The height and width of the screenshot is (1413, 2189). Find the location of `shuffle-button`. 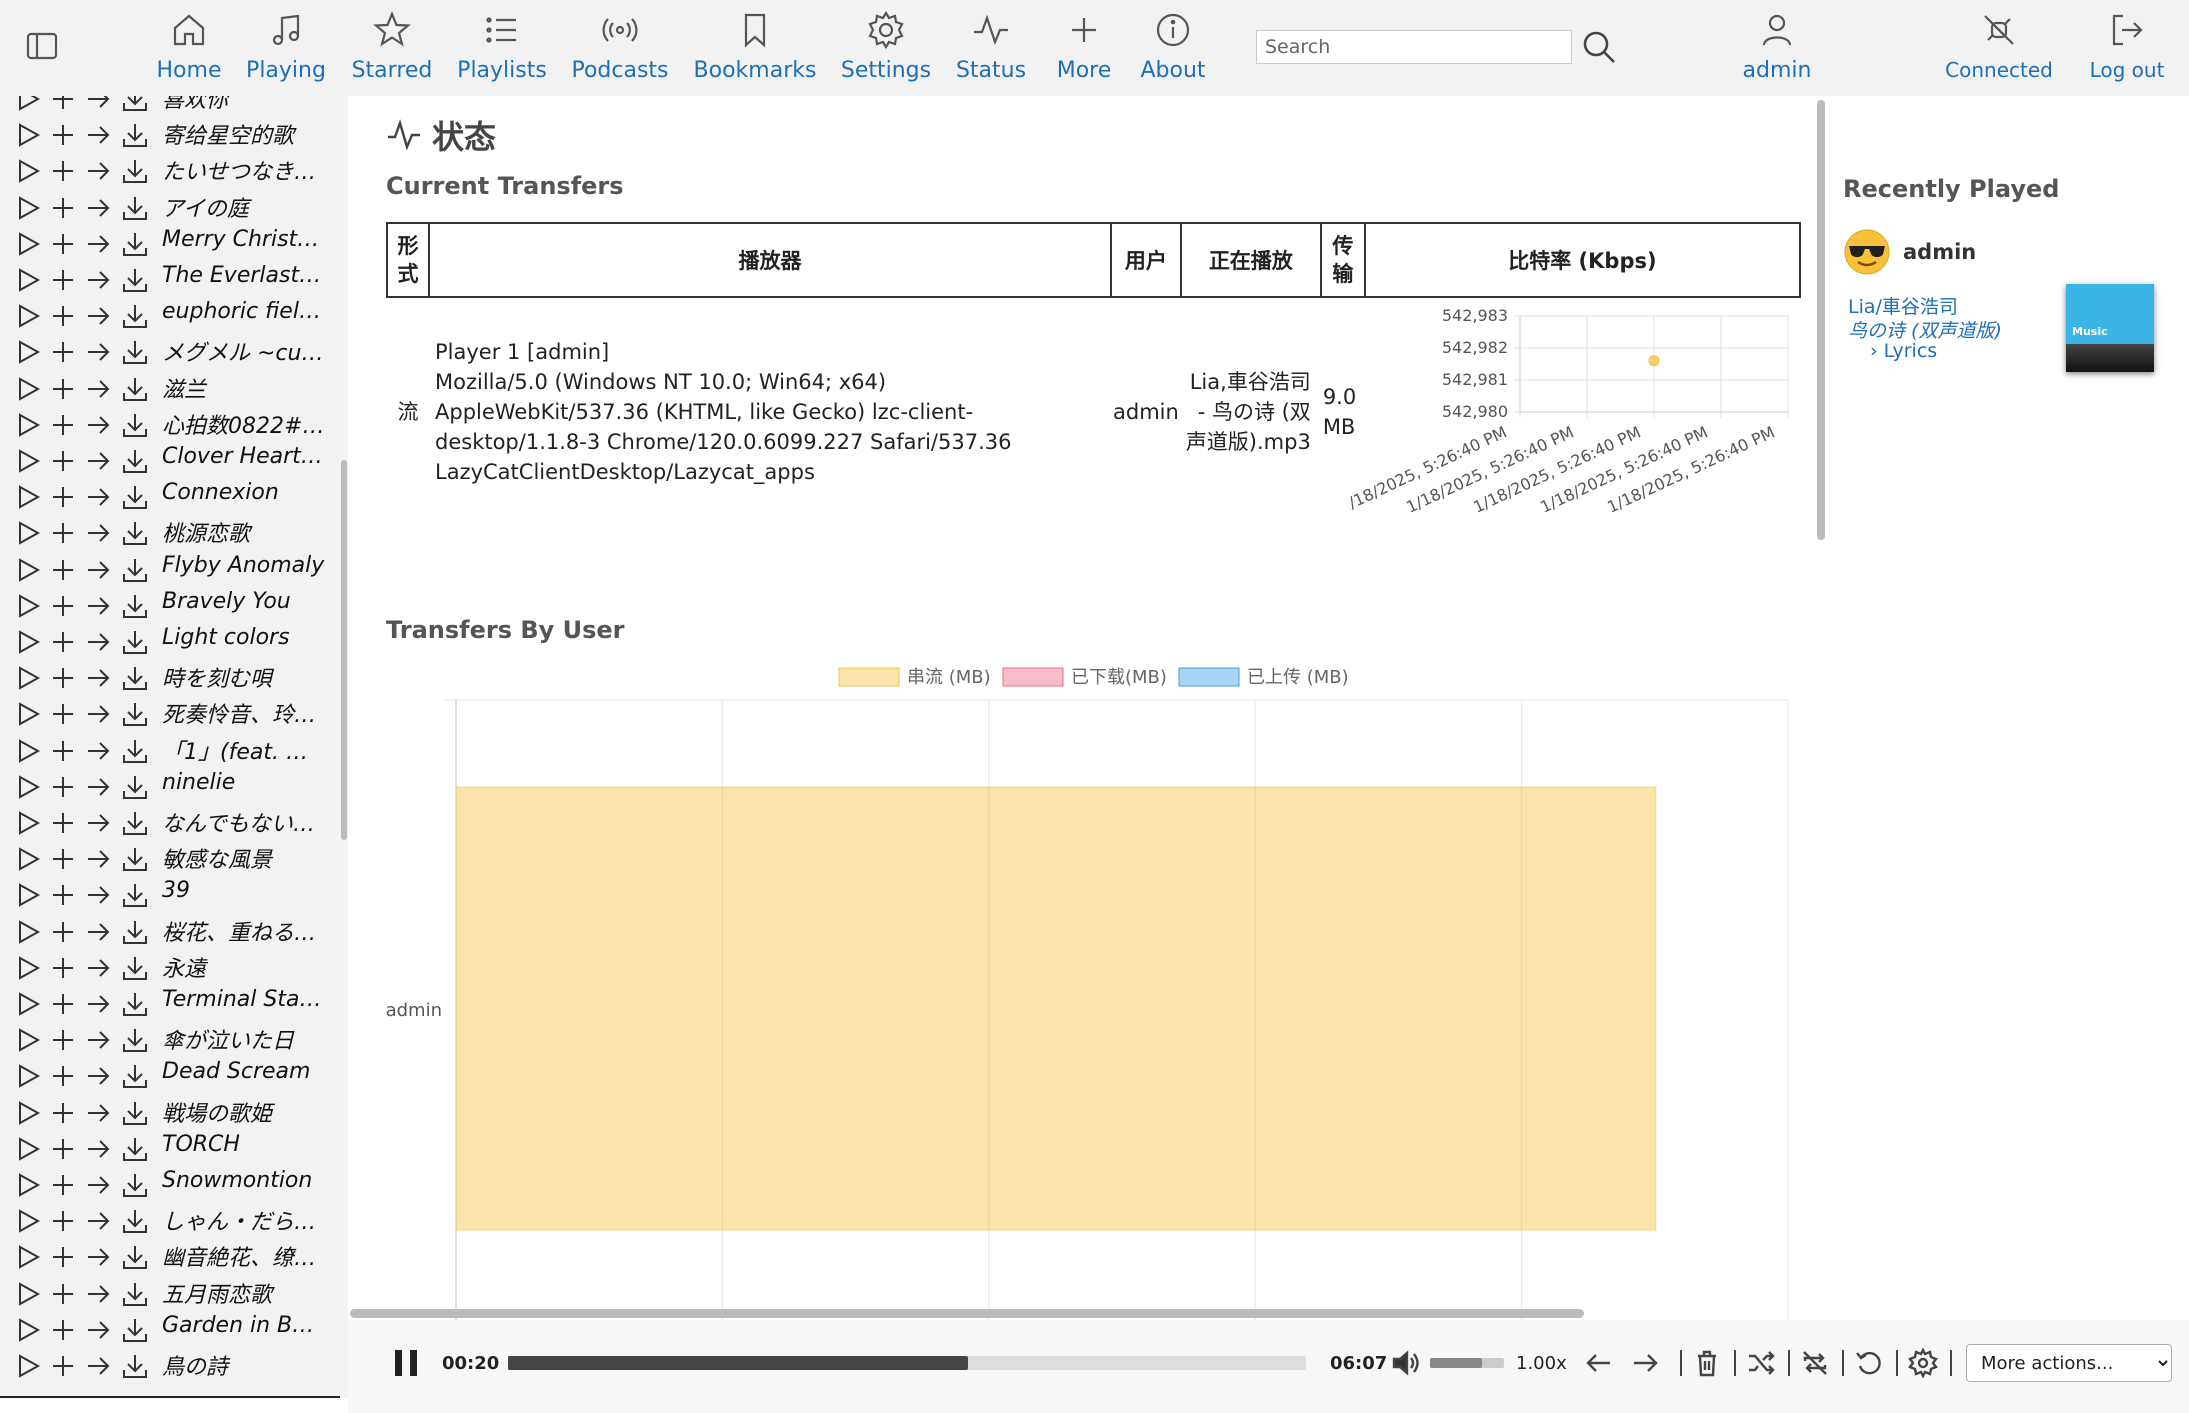

shuffle-button is located at coordinates (1761, 1363).